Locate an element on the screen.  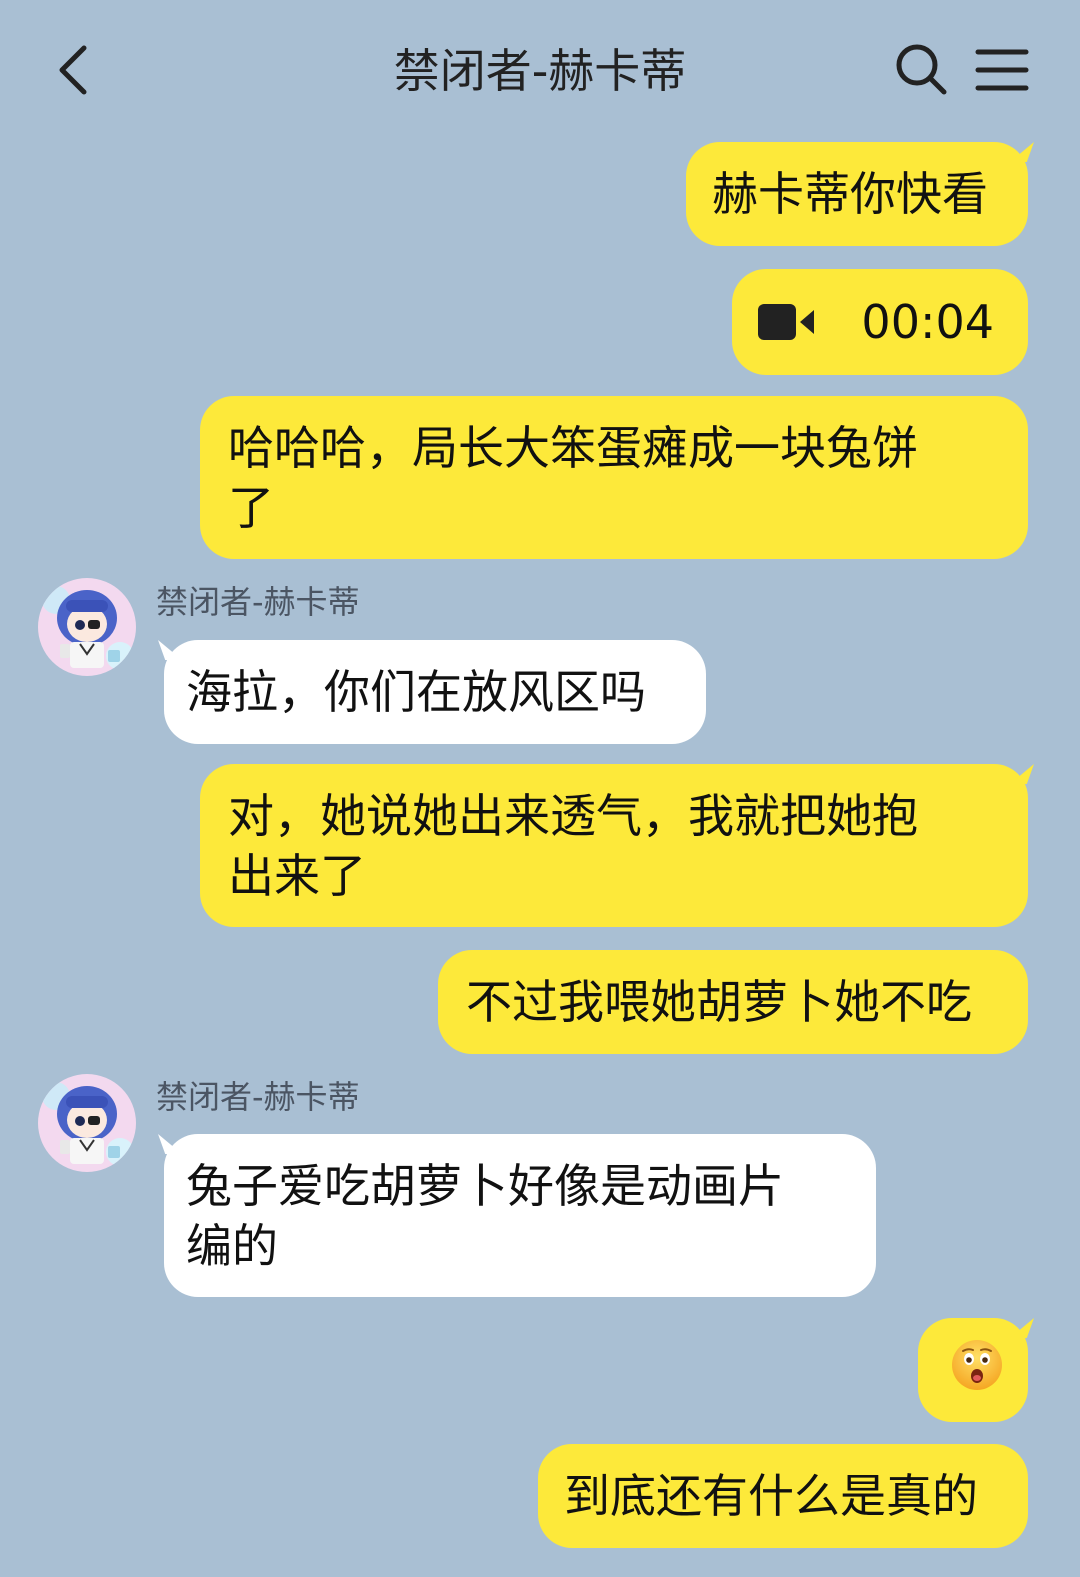
message-text-line: 出来了 is located at coordinates (297, 876).